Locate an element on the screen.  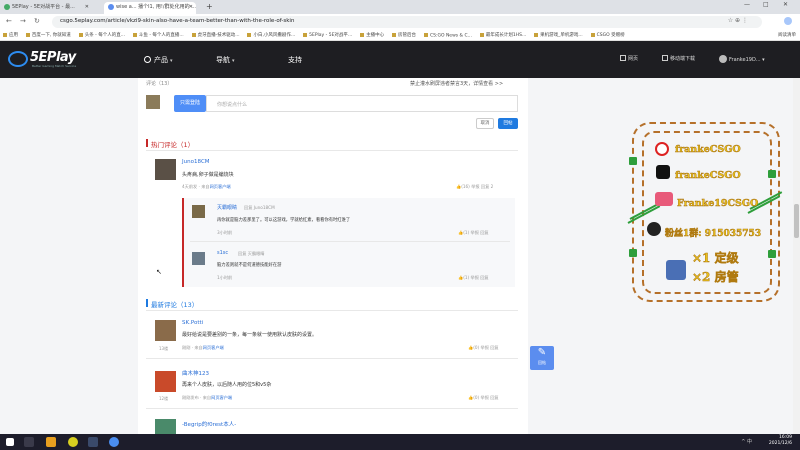
rules-notice-link: 禁止灌水刷屏违者禁言3天，详情查看 >> is located at coordinates (456, 83).